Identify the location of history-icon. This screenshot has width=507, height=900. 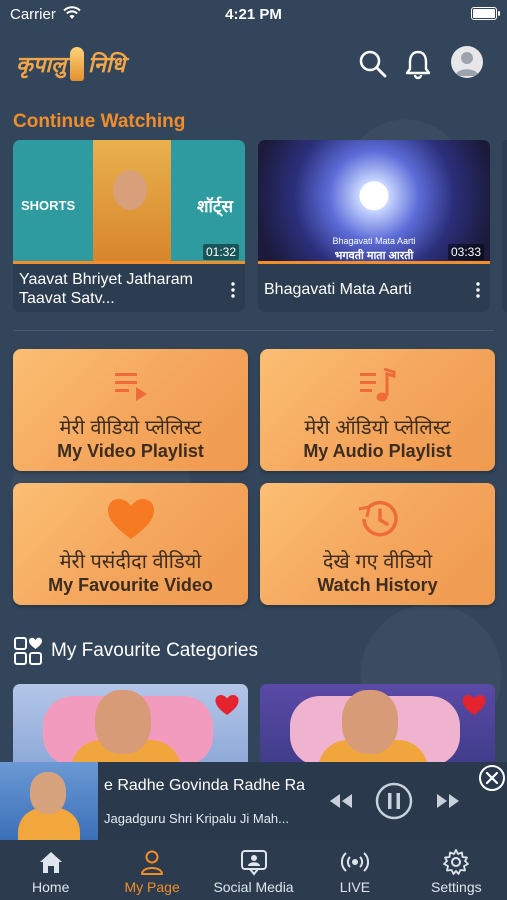
(378, 518).